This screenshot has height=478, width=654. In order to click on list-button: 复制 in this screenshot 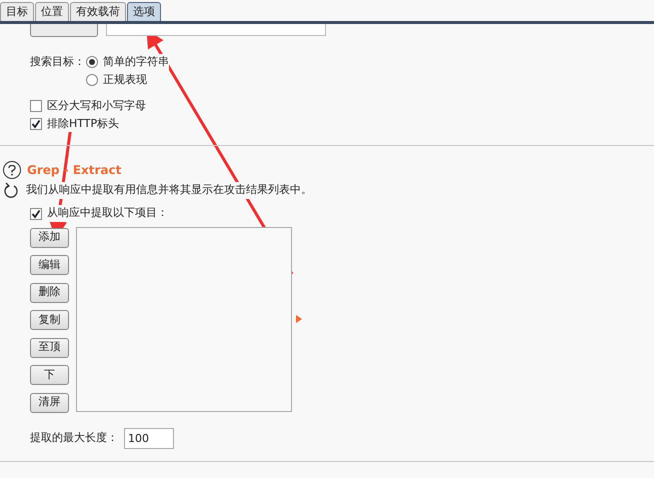, I will do `click(49, 320)`.